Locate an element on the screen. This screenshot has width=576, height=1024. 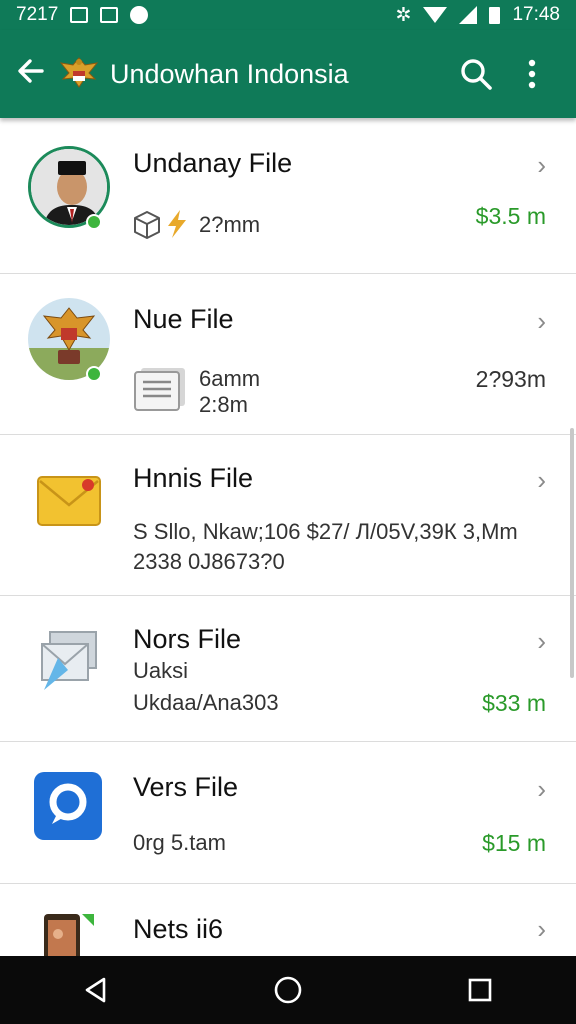
file-name: Hnnis File is located at coordinates (193, 478).